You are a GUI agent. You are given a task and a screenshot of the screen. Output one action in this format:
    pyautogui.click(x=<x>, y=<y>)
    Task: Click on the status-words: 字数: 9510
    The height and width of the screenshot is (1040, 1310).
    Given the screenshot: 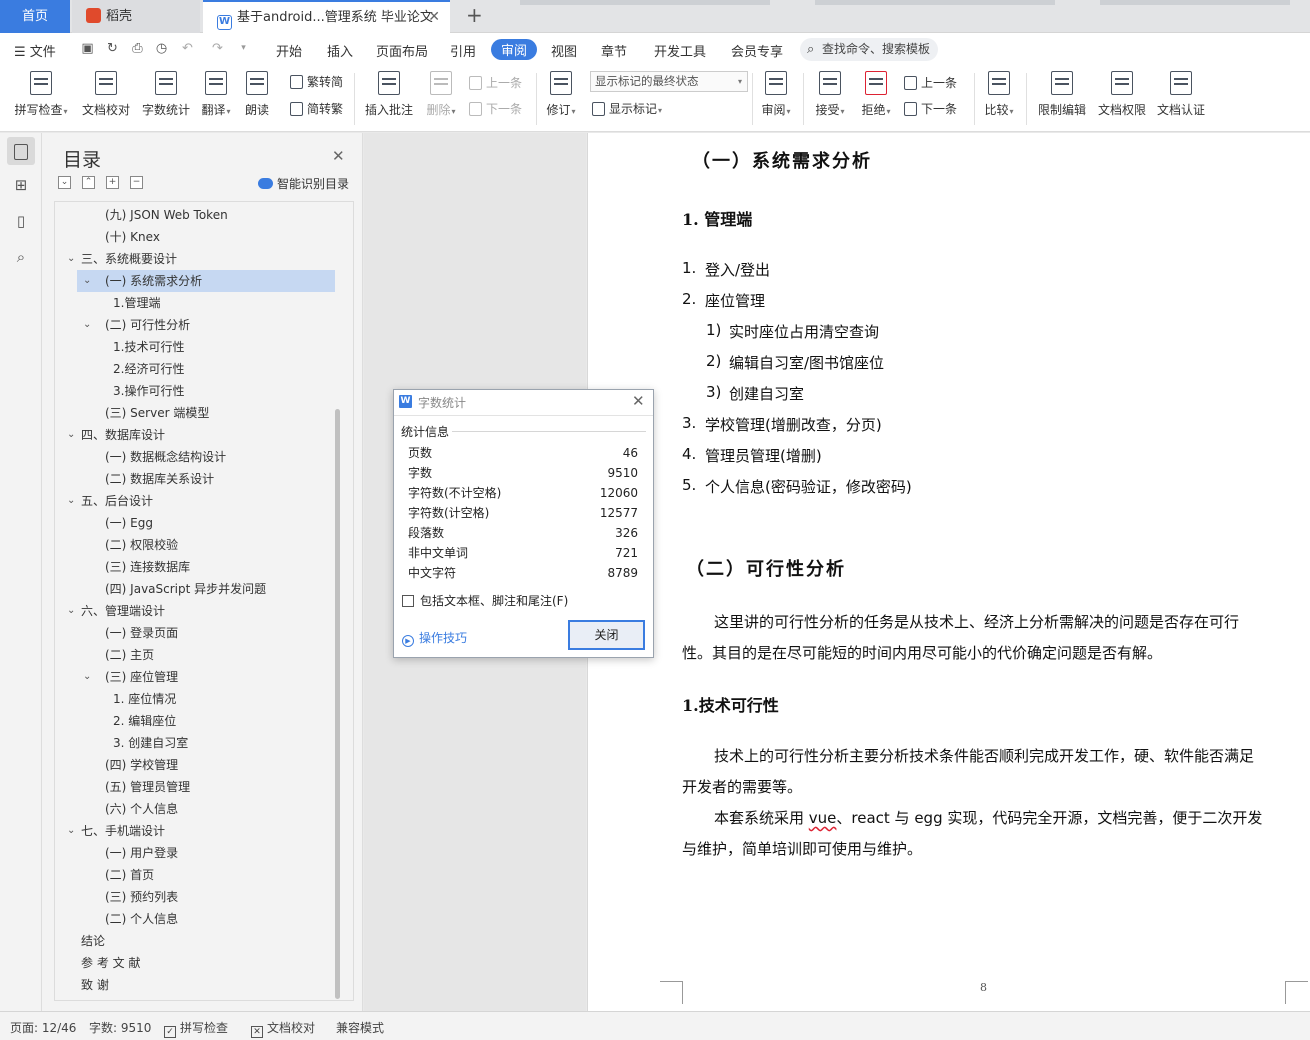 What is the action you would take?
    pyautogui.click(x=120, y=1027)
    